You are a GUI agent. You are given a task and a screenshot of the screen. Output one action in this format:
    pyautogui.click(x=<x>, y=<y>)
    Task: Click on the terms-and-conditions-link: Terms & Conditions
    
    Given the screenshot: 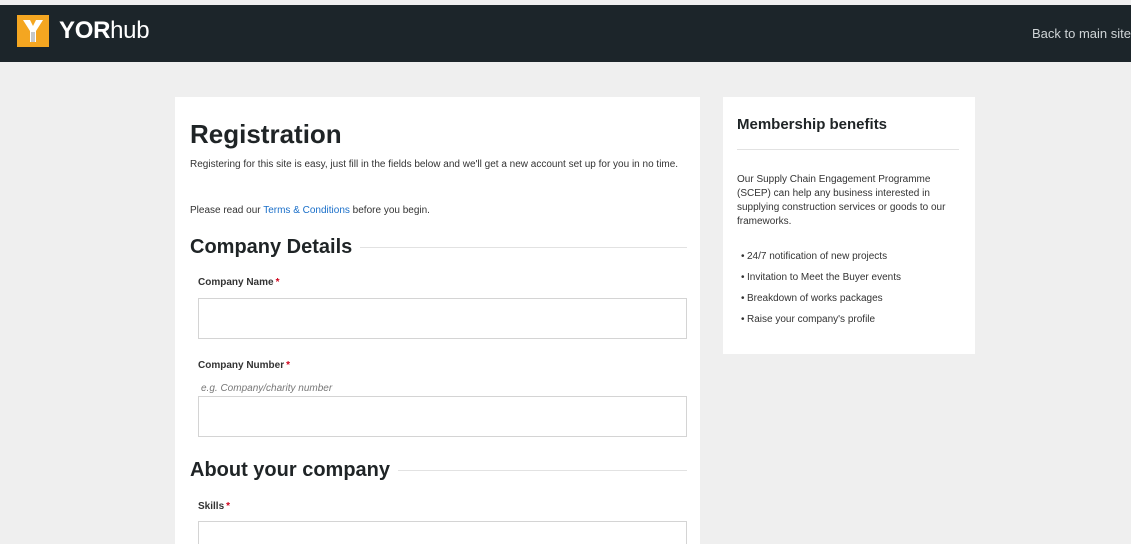 What is the action you would take?
    pyautogui.click(x=306, y=210)
    